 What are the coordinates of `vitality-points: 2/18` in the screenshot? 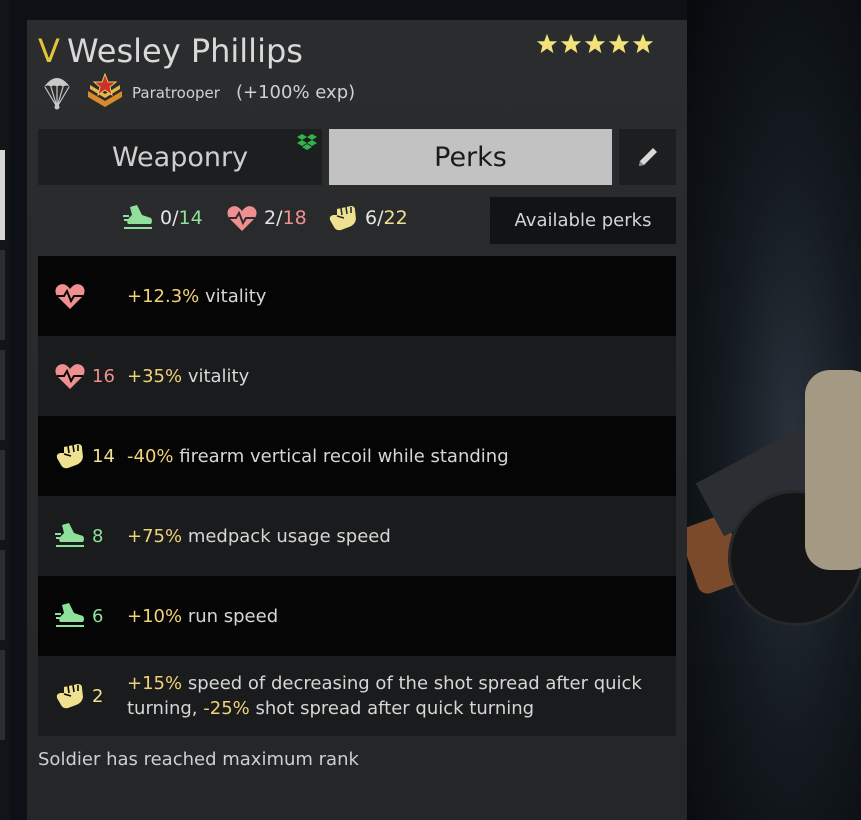 It's located at (266, 218).